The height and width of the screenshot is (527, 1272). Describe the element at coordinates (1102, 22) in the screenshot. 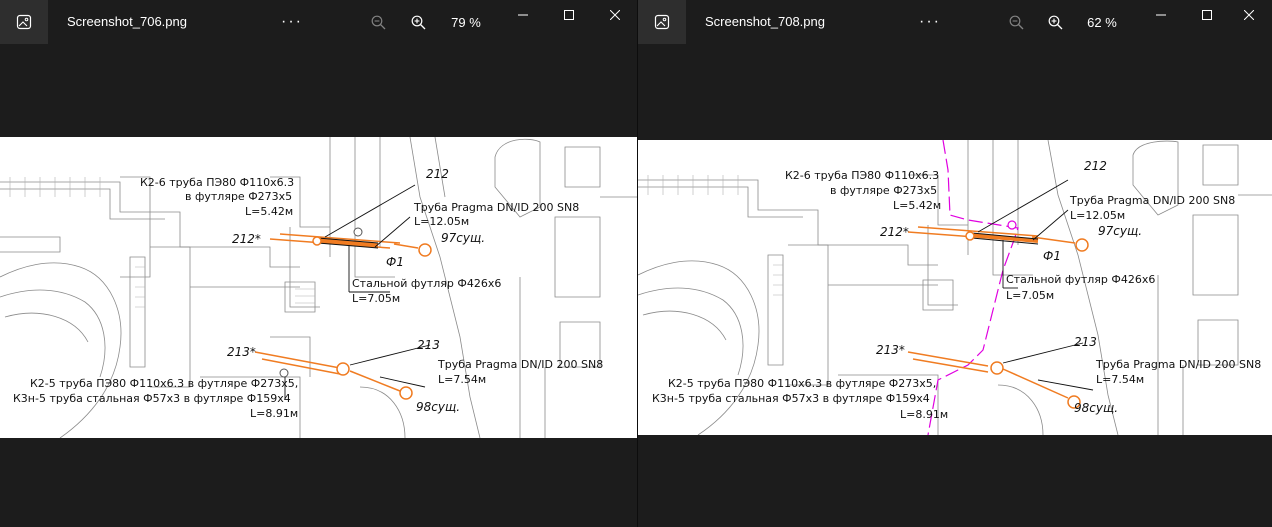

I see `zoom-level: 62 %` at that location.